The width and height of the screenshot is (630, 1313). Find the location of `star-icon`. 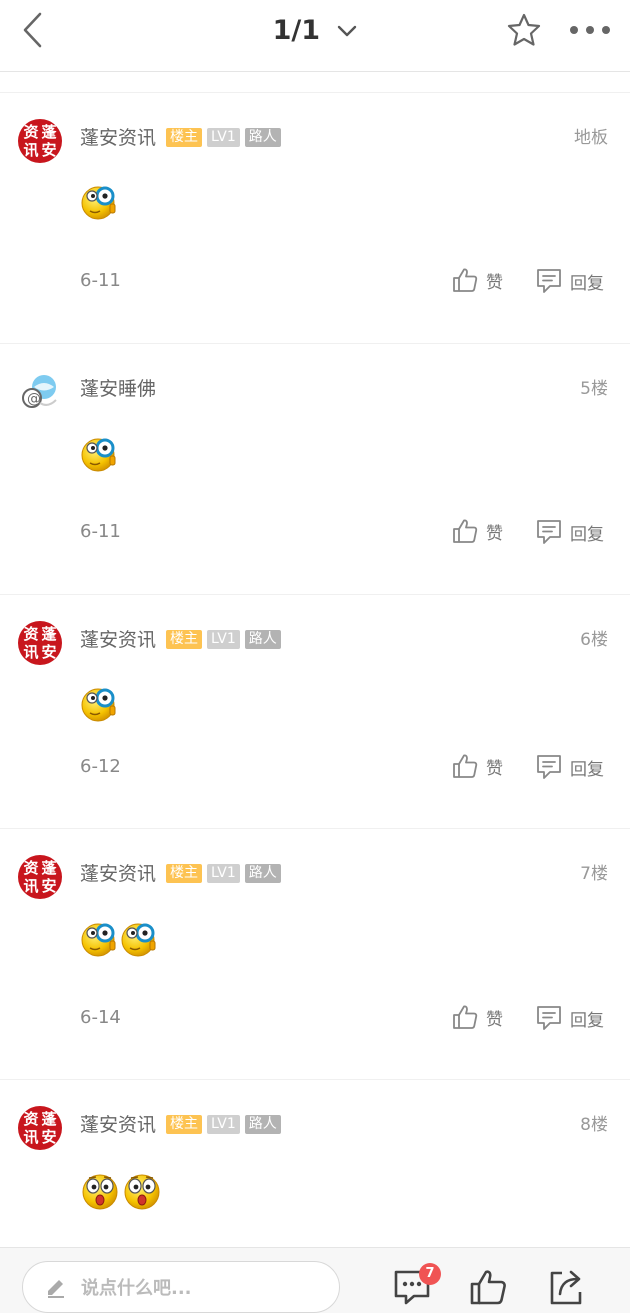

star-icon is located at coordinates (524, 29).